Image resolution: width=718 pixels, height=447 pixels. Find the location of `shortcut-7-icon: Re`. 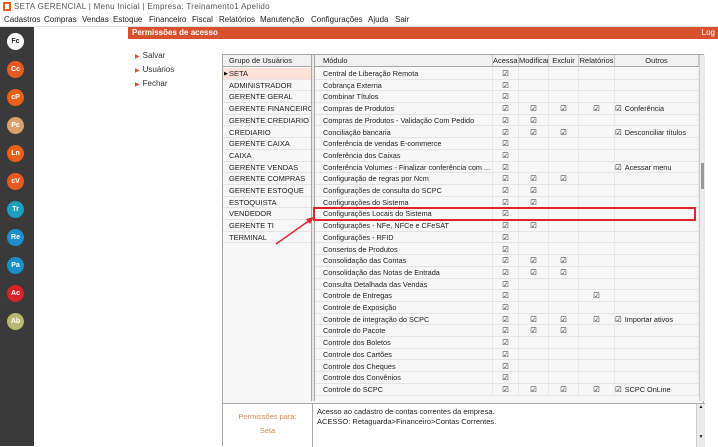

shortcut-7-icon: Re is located at coordinates (15, 237).